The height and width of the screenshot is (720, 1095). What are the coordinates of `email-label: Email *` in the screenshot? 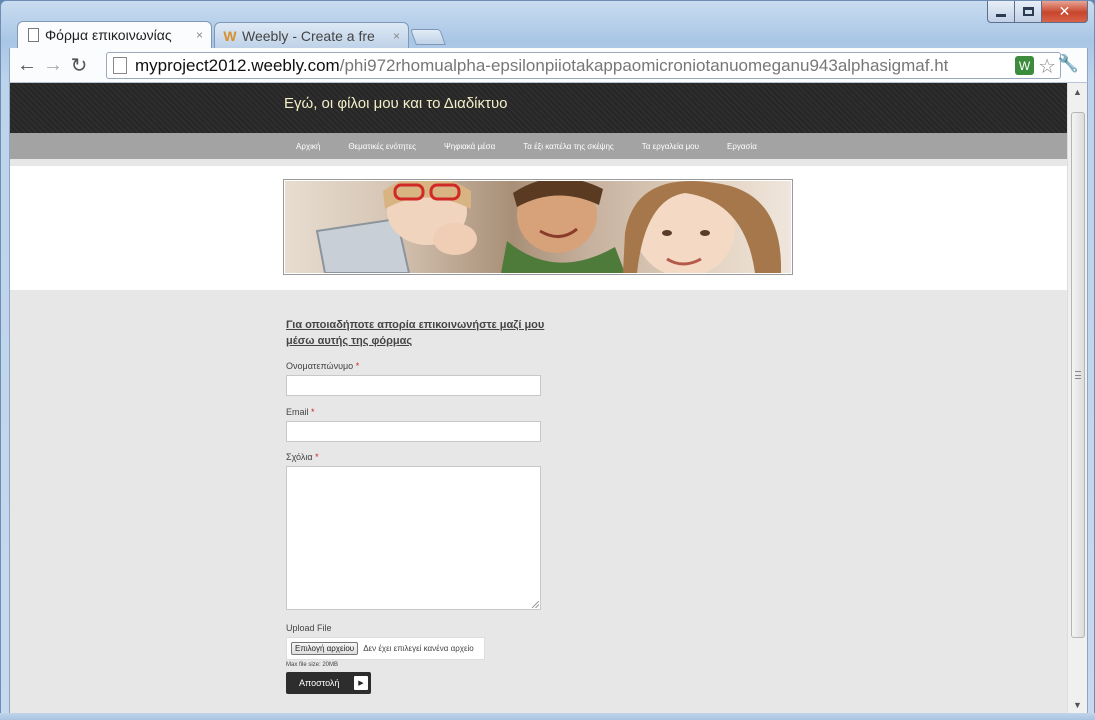 It's located at (300, 412).